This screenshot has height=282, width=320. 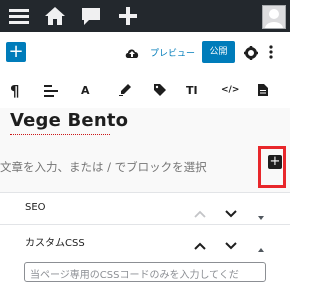 I want to click on code-icon: </>, so click(x=230, y=90).